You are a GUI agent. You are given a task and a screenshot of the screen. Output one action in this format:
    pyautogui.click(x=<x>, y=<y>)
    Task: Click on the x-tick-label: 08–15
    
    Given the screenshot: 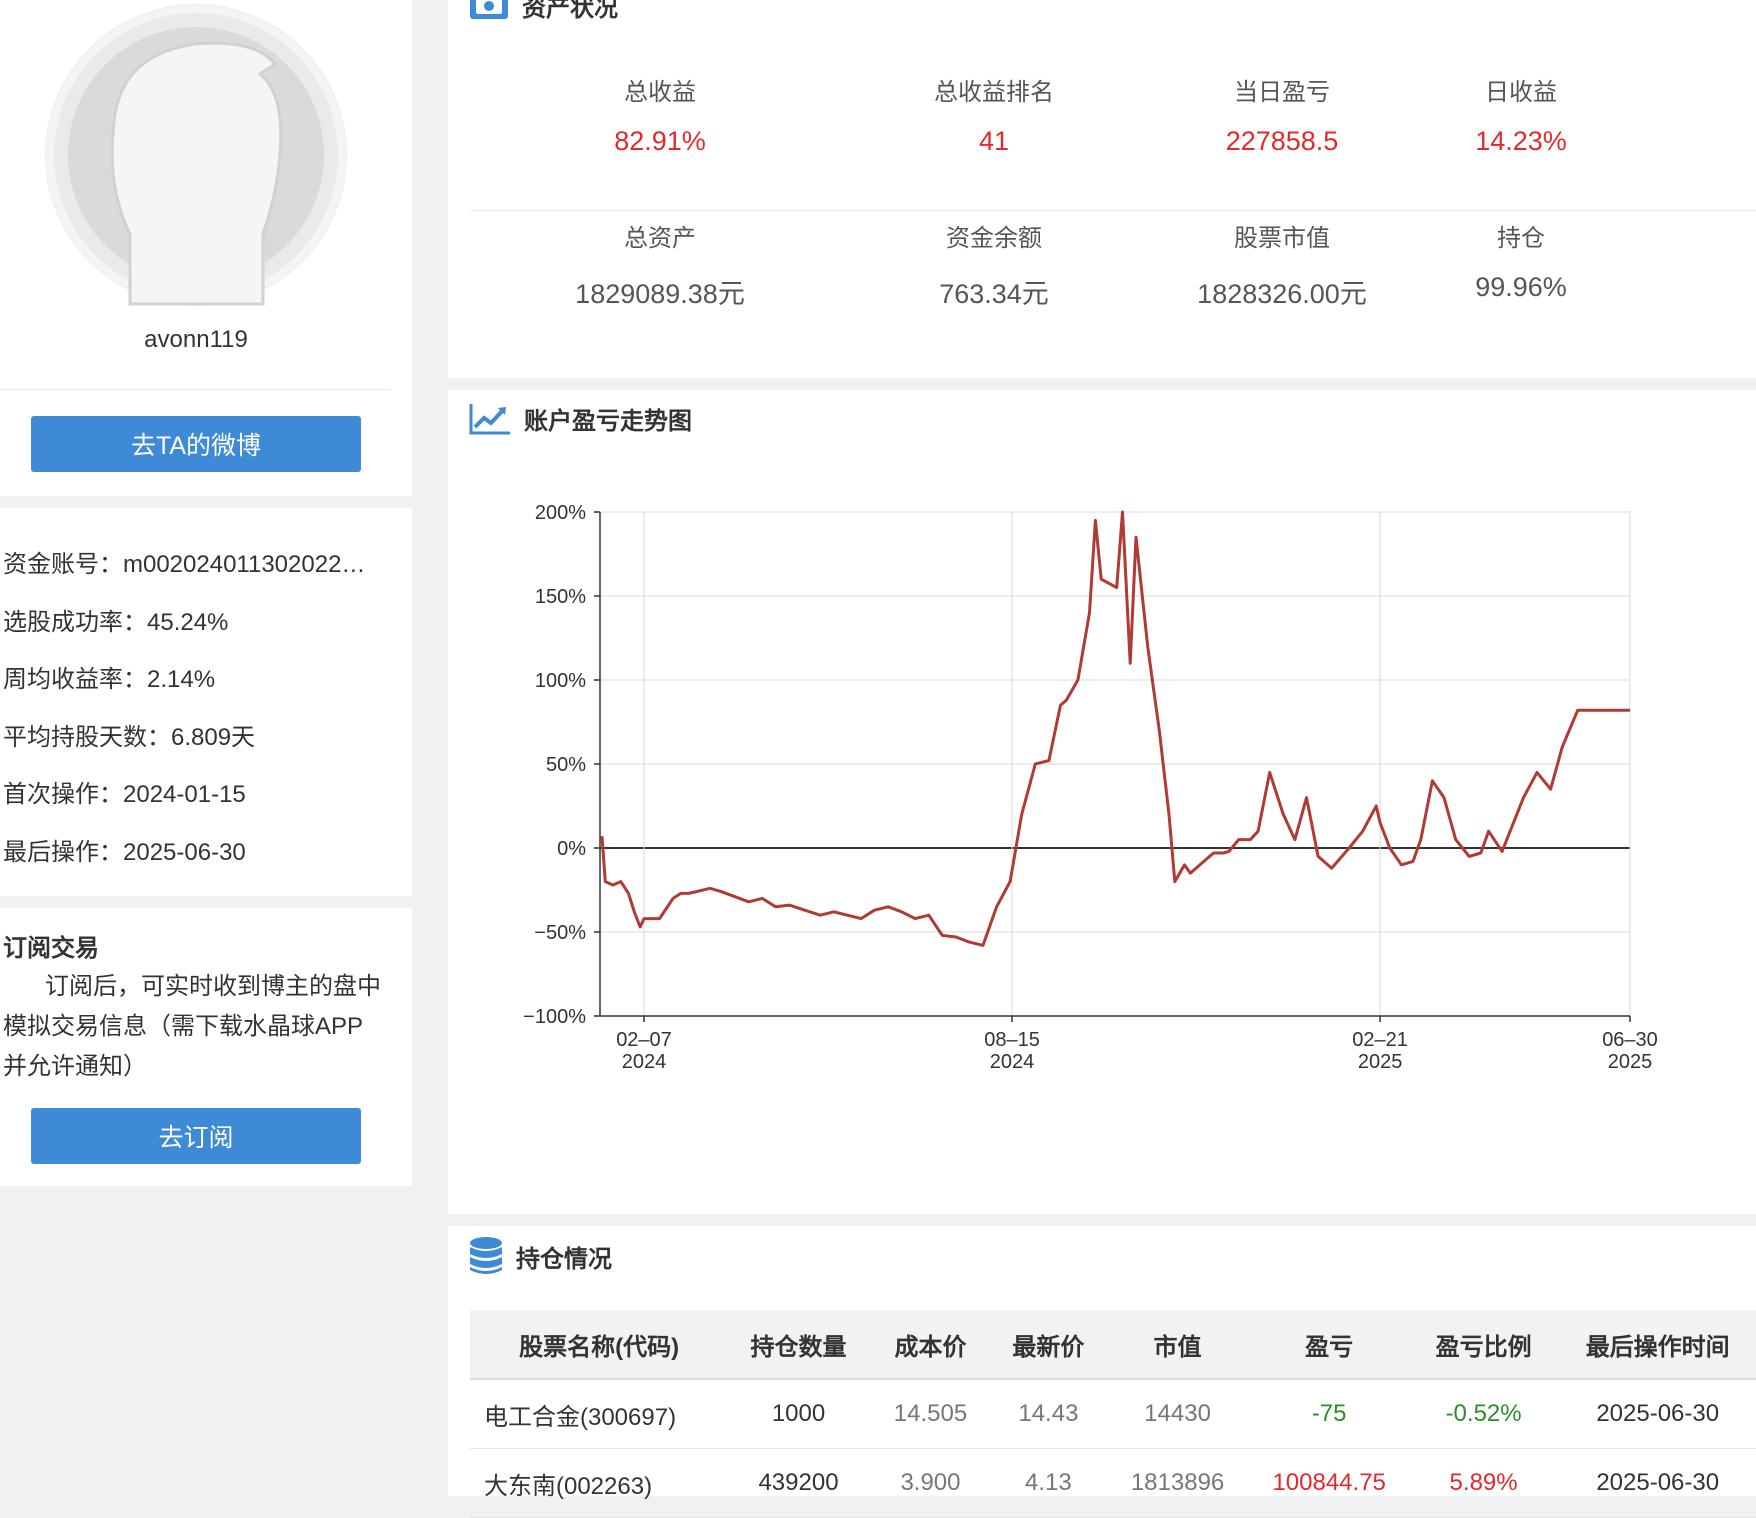 What is the action you would take?
    pyautogui.click(x=1012, y=1040)
    